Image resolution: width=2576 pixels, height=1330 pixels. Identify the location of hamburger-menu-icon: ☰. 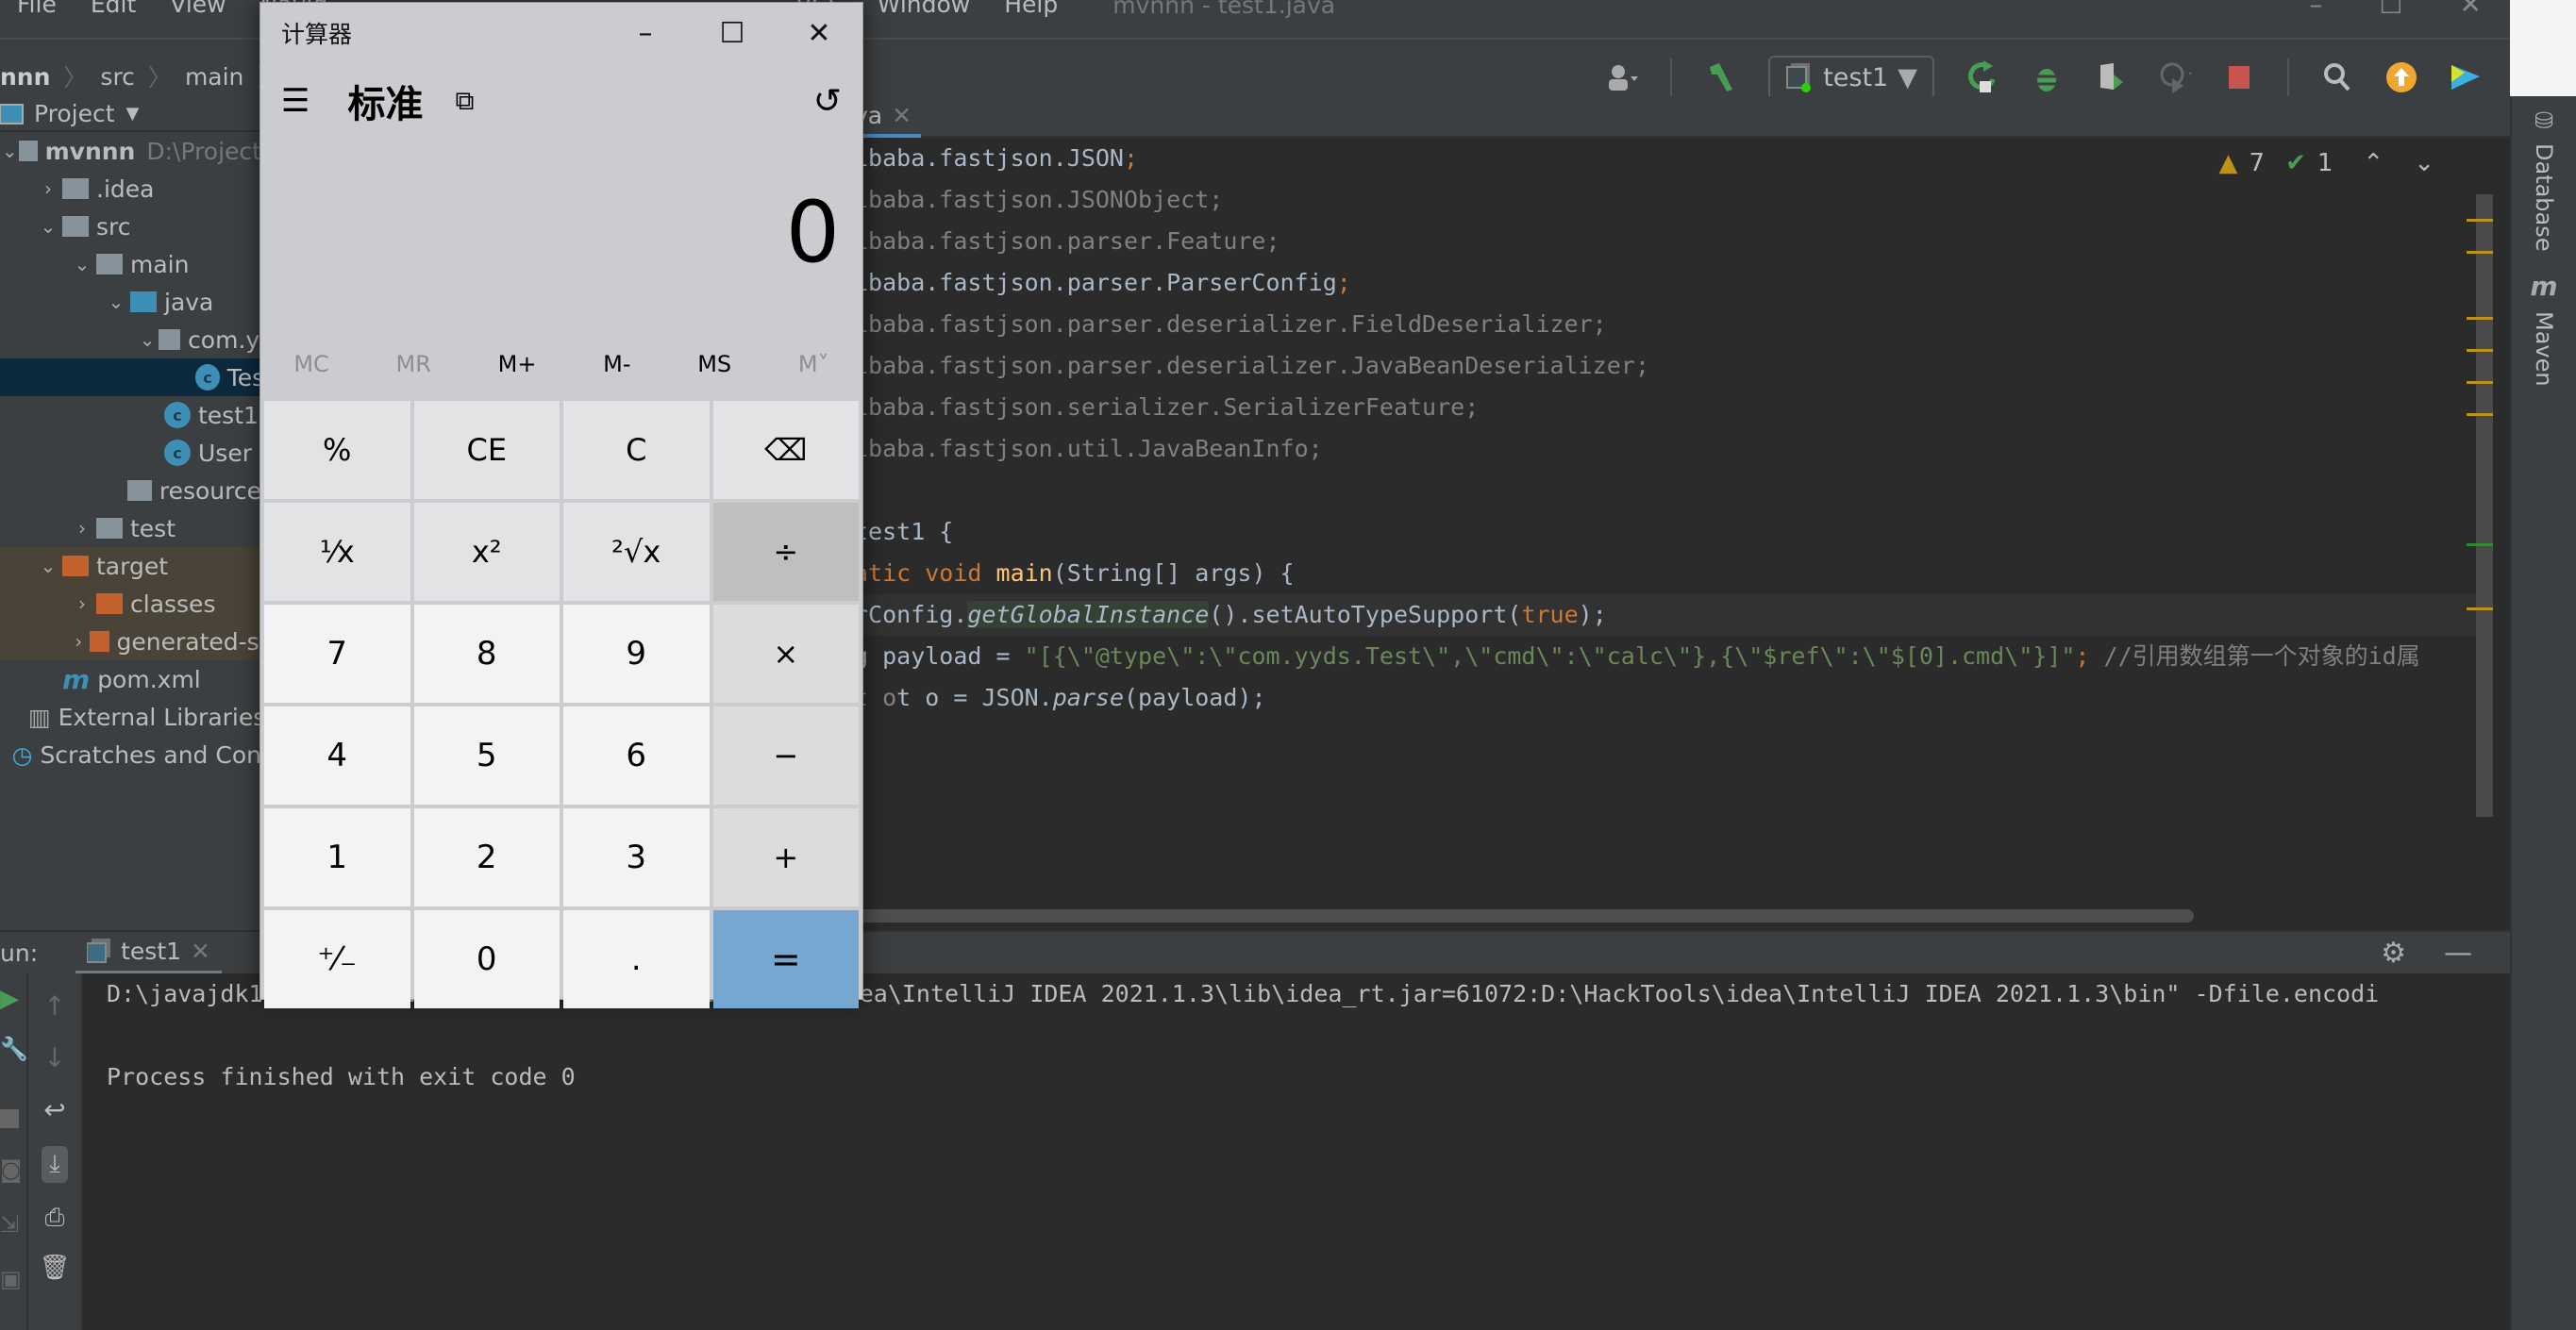
(295, 101).